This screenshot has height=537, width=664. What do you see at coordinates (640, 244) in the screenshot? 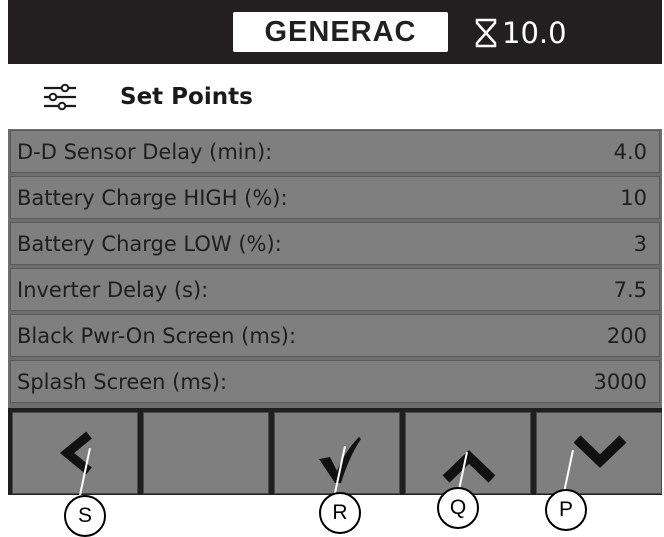
I see `setpoint-value: 3` at bounding box center [640, 244].